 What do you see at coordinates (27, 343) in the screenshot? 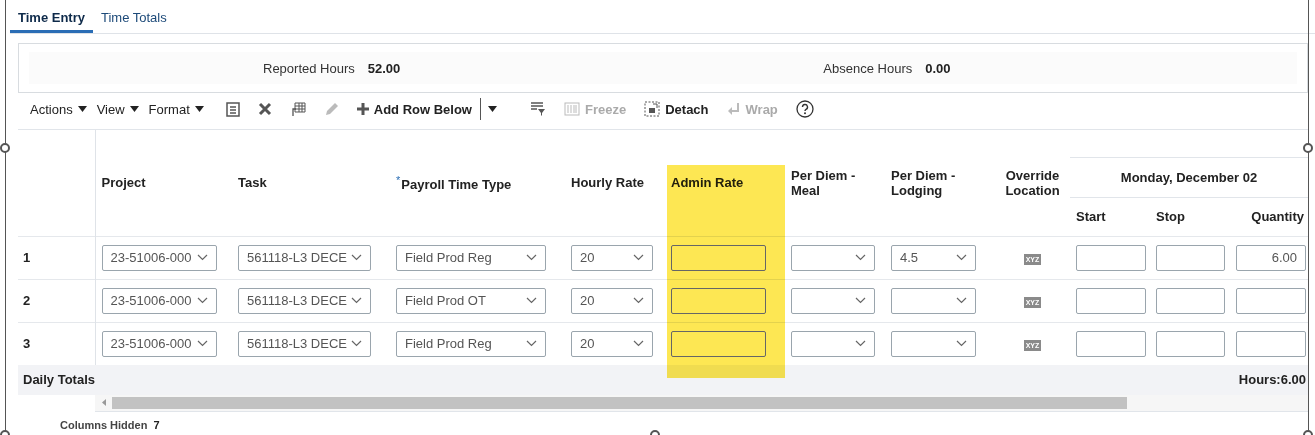
I see `row-number: 3` at bounding box center [27, 343].